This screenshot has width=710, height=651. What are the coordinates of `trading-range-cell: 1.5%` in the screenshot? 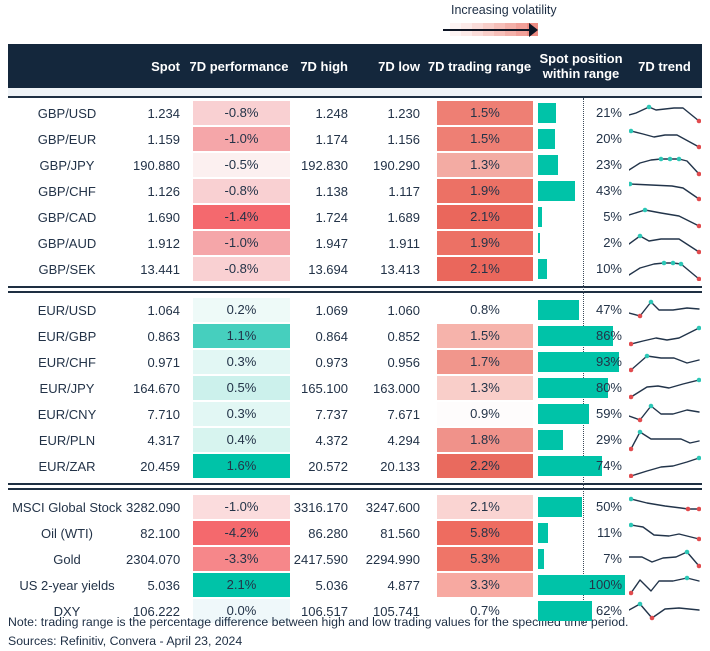 It's located at (479, 336).